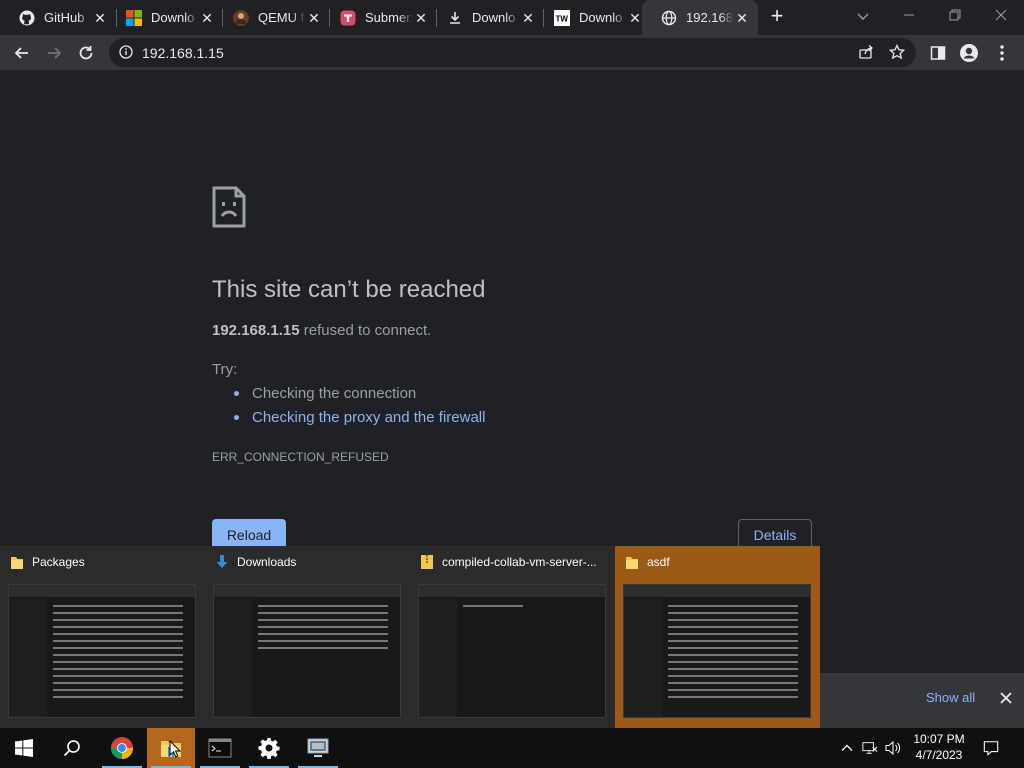  I want to click on suggestion-item-link: Checking the proxy and the firewall, so click(359, 417).